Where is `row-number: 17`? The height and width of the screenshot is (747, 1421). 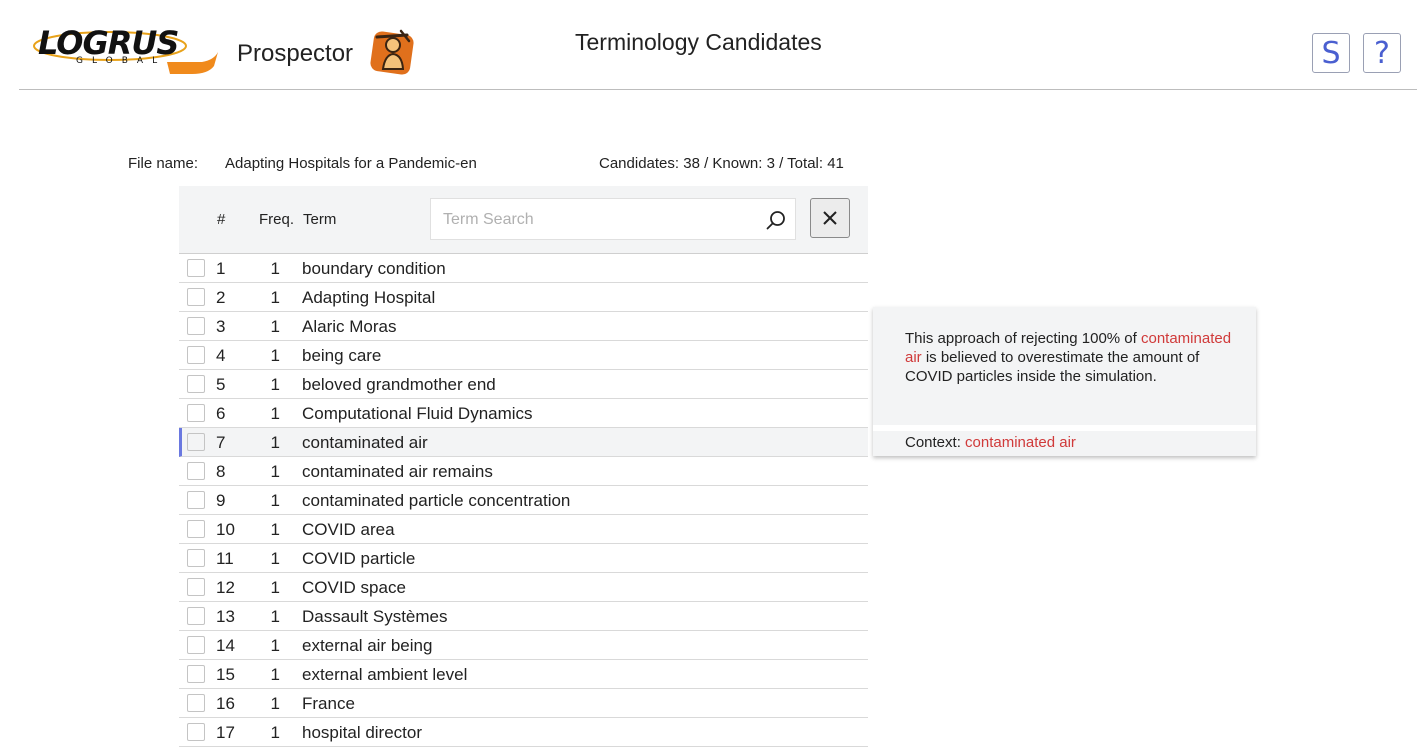 row-number: 17 is located at coordinates (225, 732).